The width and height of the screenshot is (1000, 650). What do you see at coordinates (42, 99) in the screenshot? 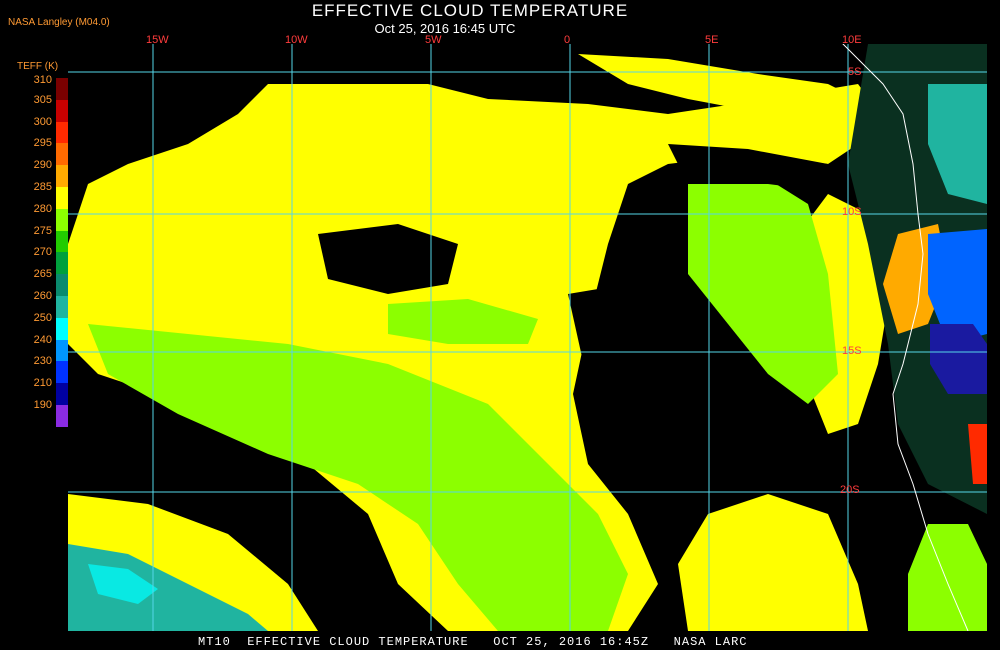
I see `legend-label-305: 305` at bounding box center [42, 99].